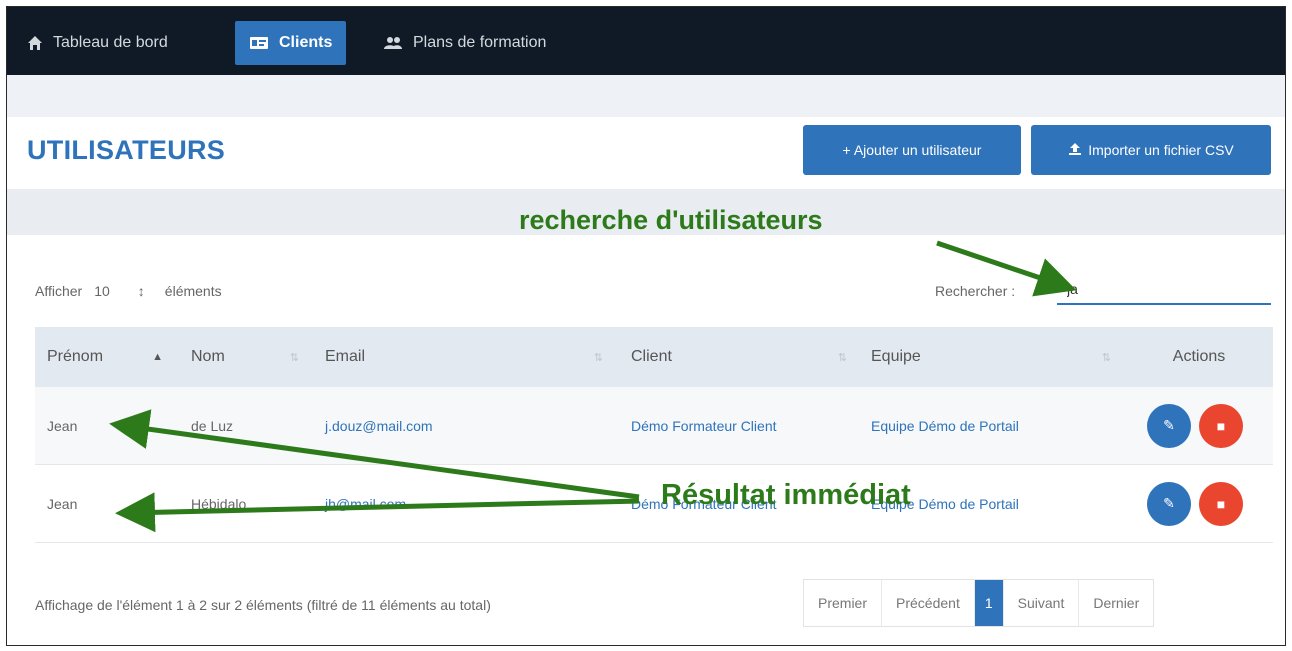  What do you see at coordinates (374, 454) in the screenshot?
I see `result-arrow-row1` at bounding box center [374, 454].